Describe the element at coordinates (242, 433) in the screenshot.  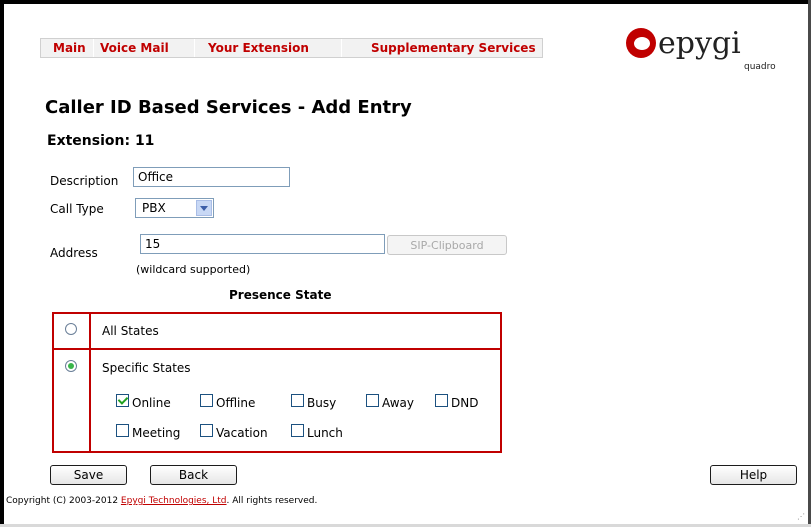
I see `state-vacation-label: Vacation` at that location.